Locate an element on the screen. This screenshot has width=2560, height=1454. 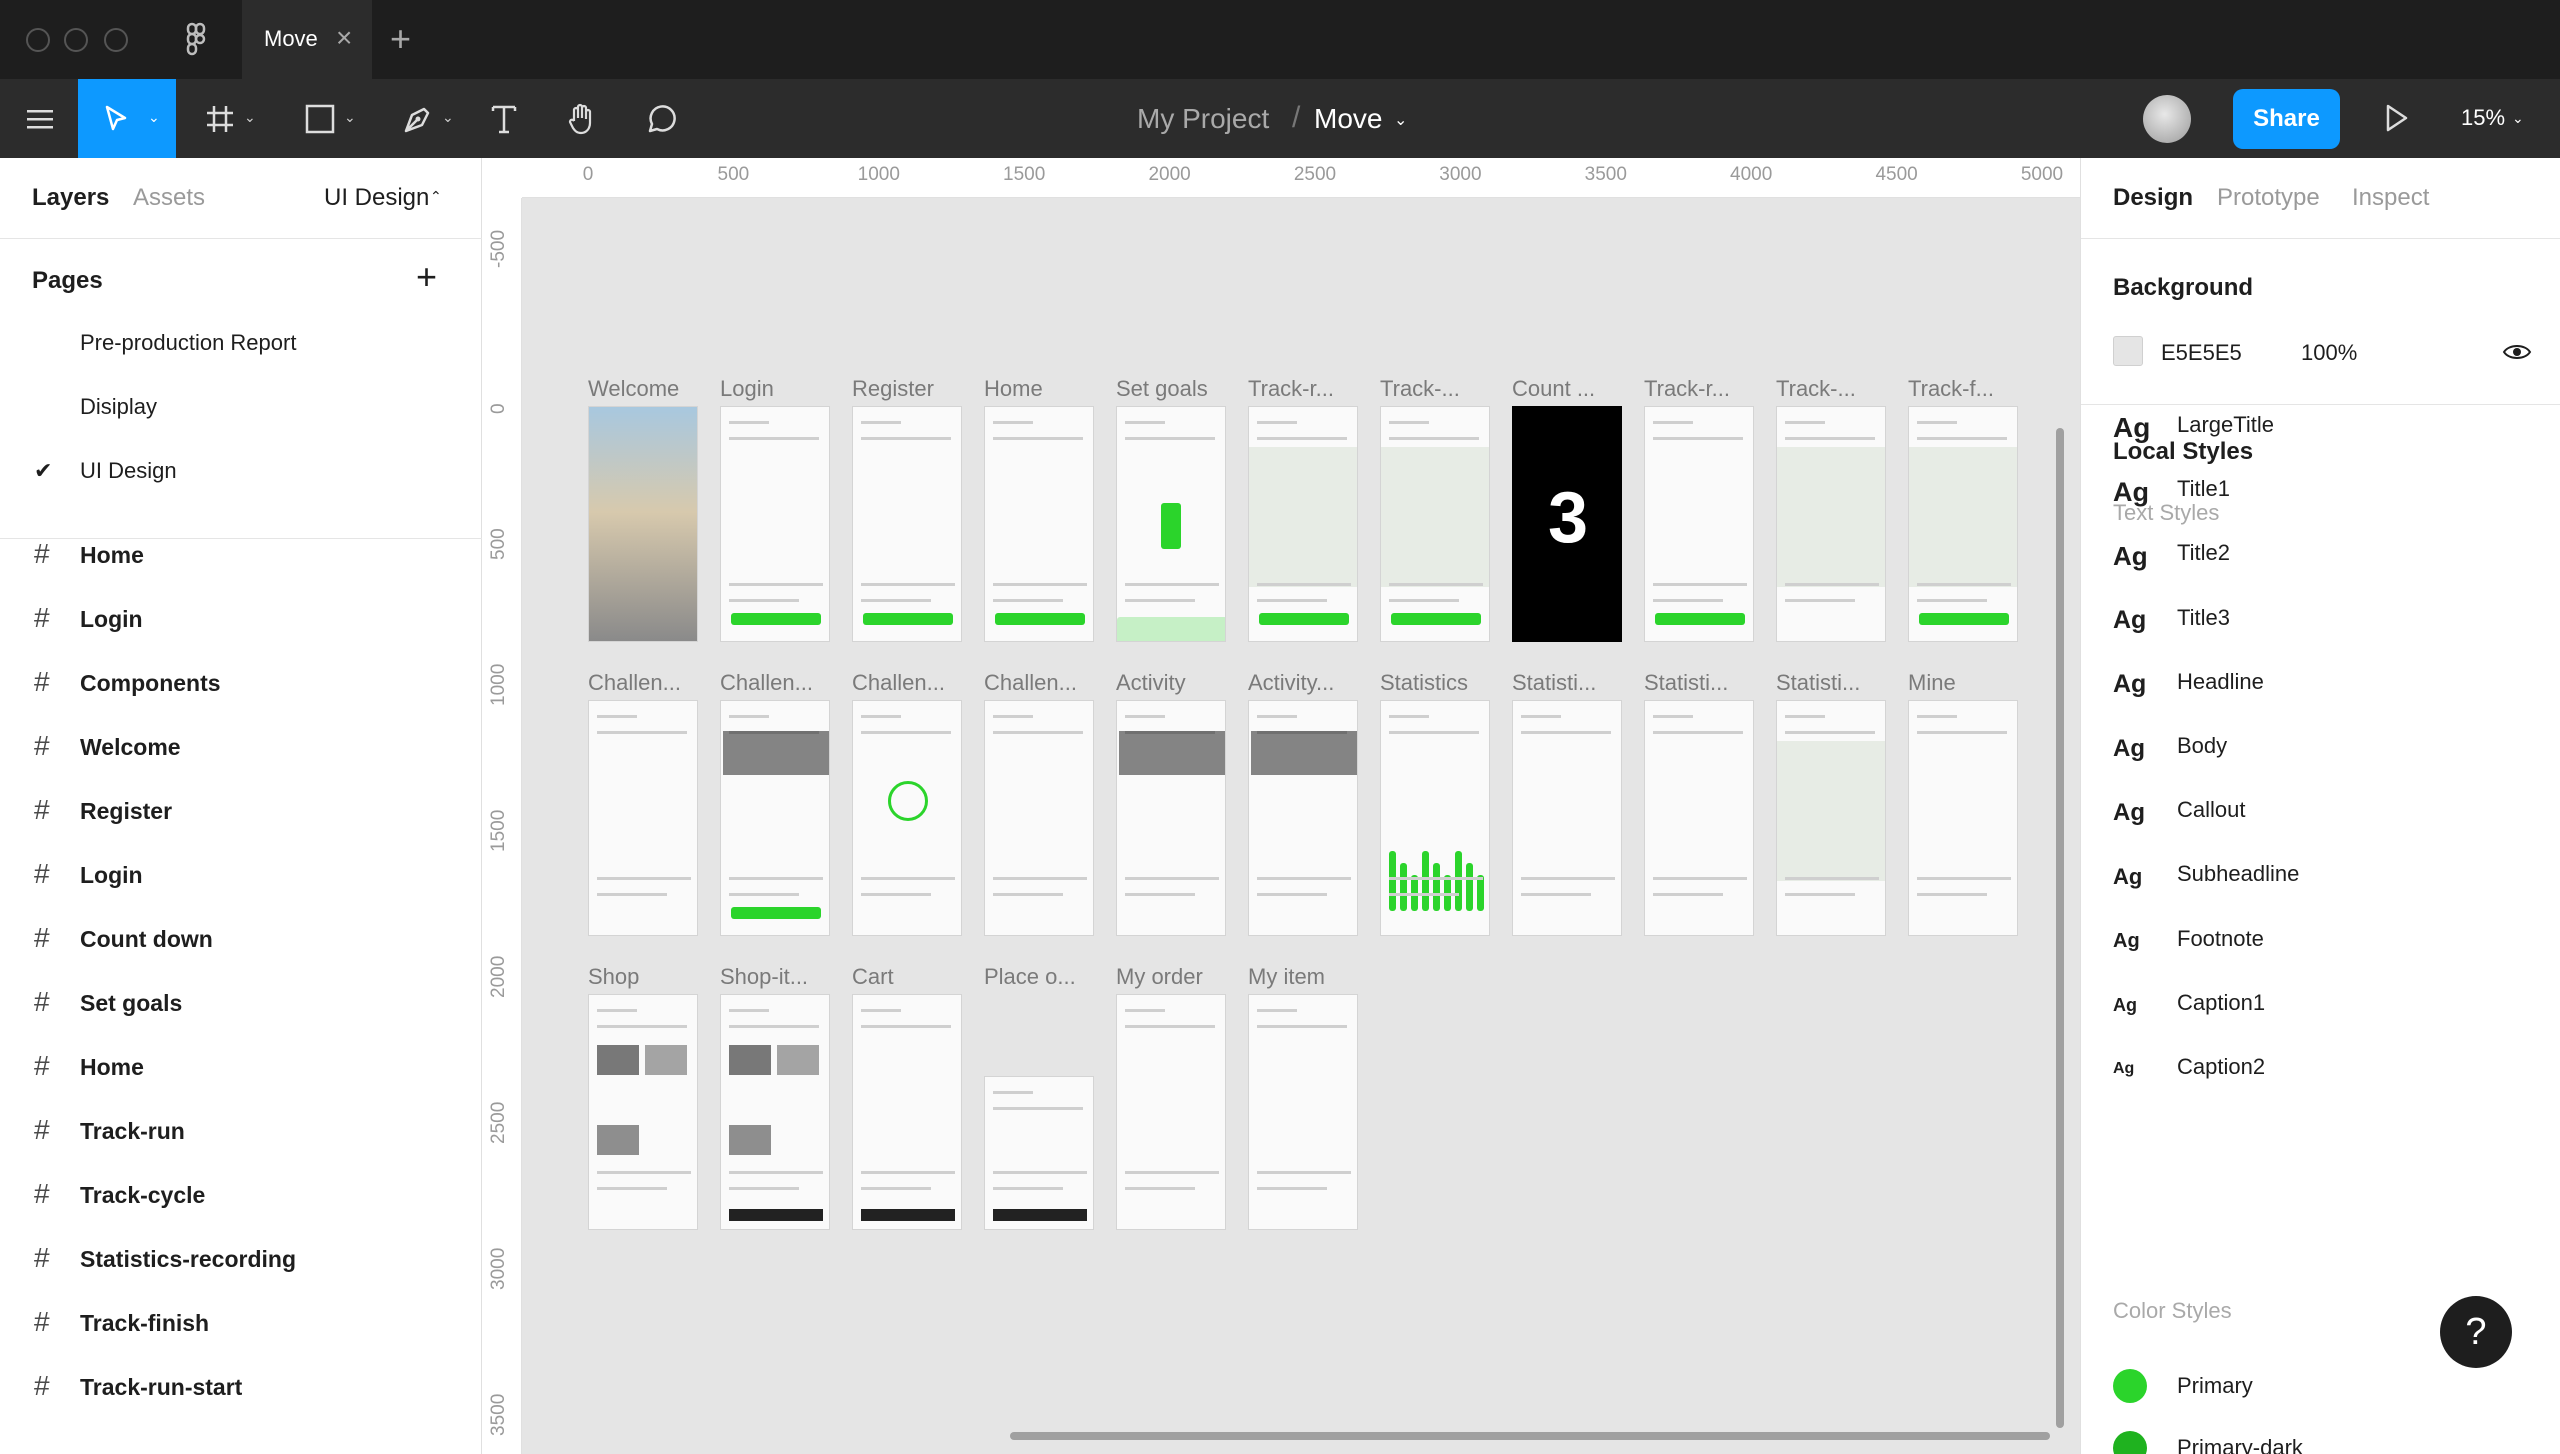
tab-prototype: Prototype is located at coordinates (2268, 198).